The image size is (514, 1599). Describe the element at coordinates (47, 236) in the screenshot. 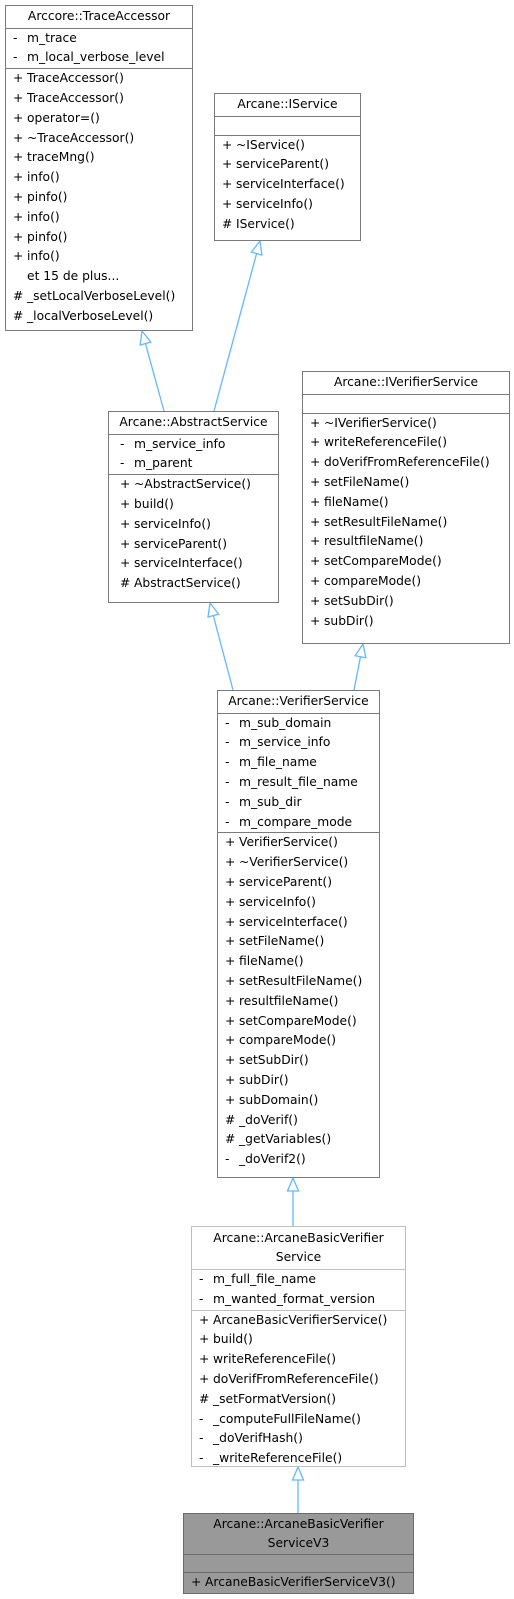

I see `member-name: pinfo()` at that location.